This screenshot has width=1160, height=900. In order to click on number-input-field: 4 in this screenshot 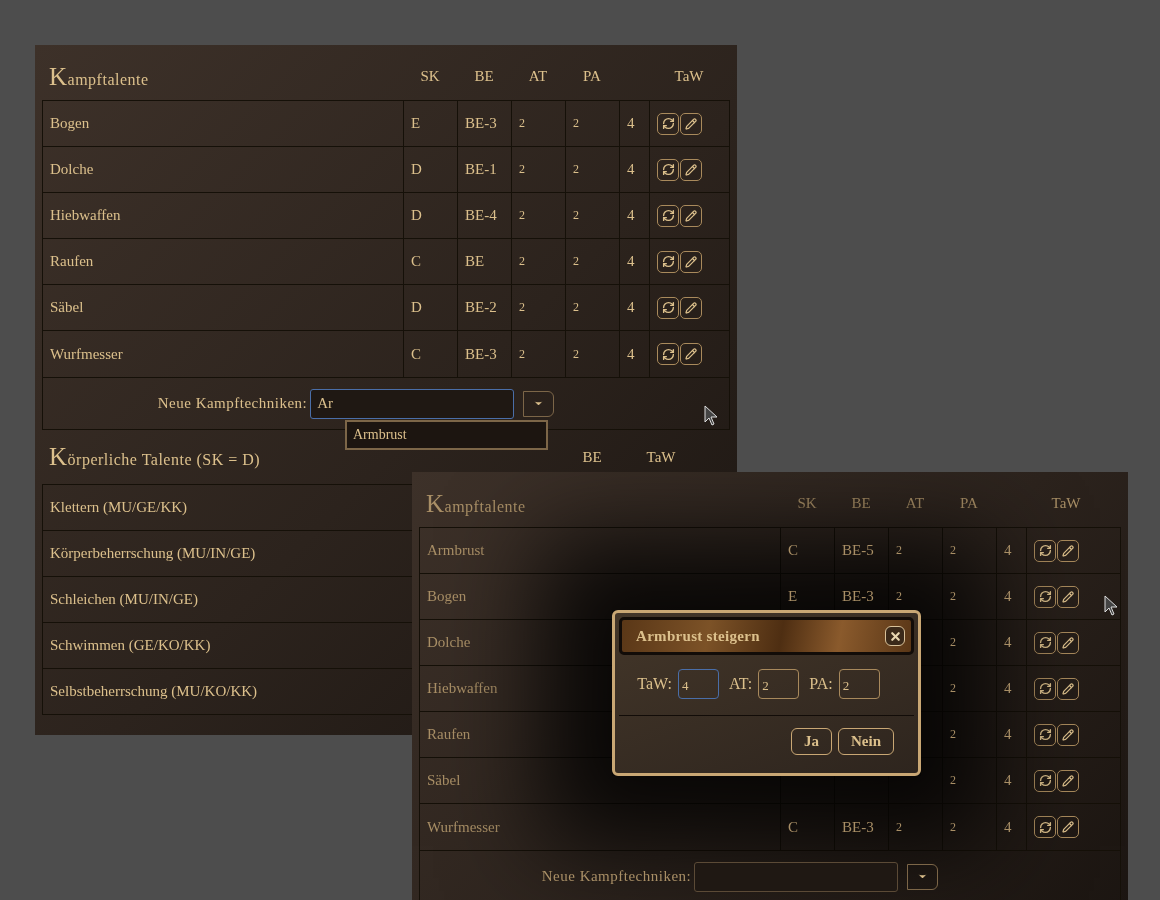, I will do `click(699, 684)`.